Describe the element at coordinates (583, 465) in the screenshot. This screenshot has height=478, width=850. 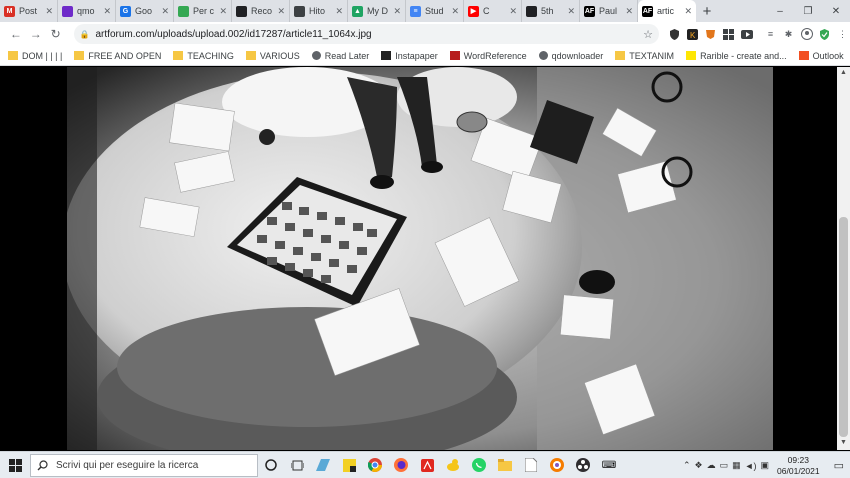
I see `obs-icon` at that location.